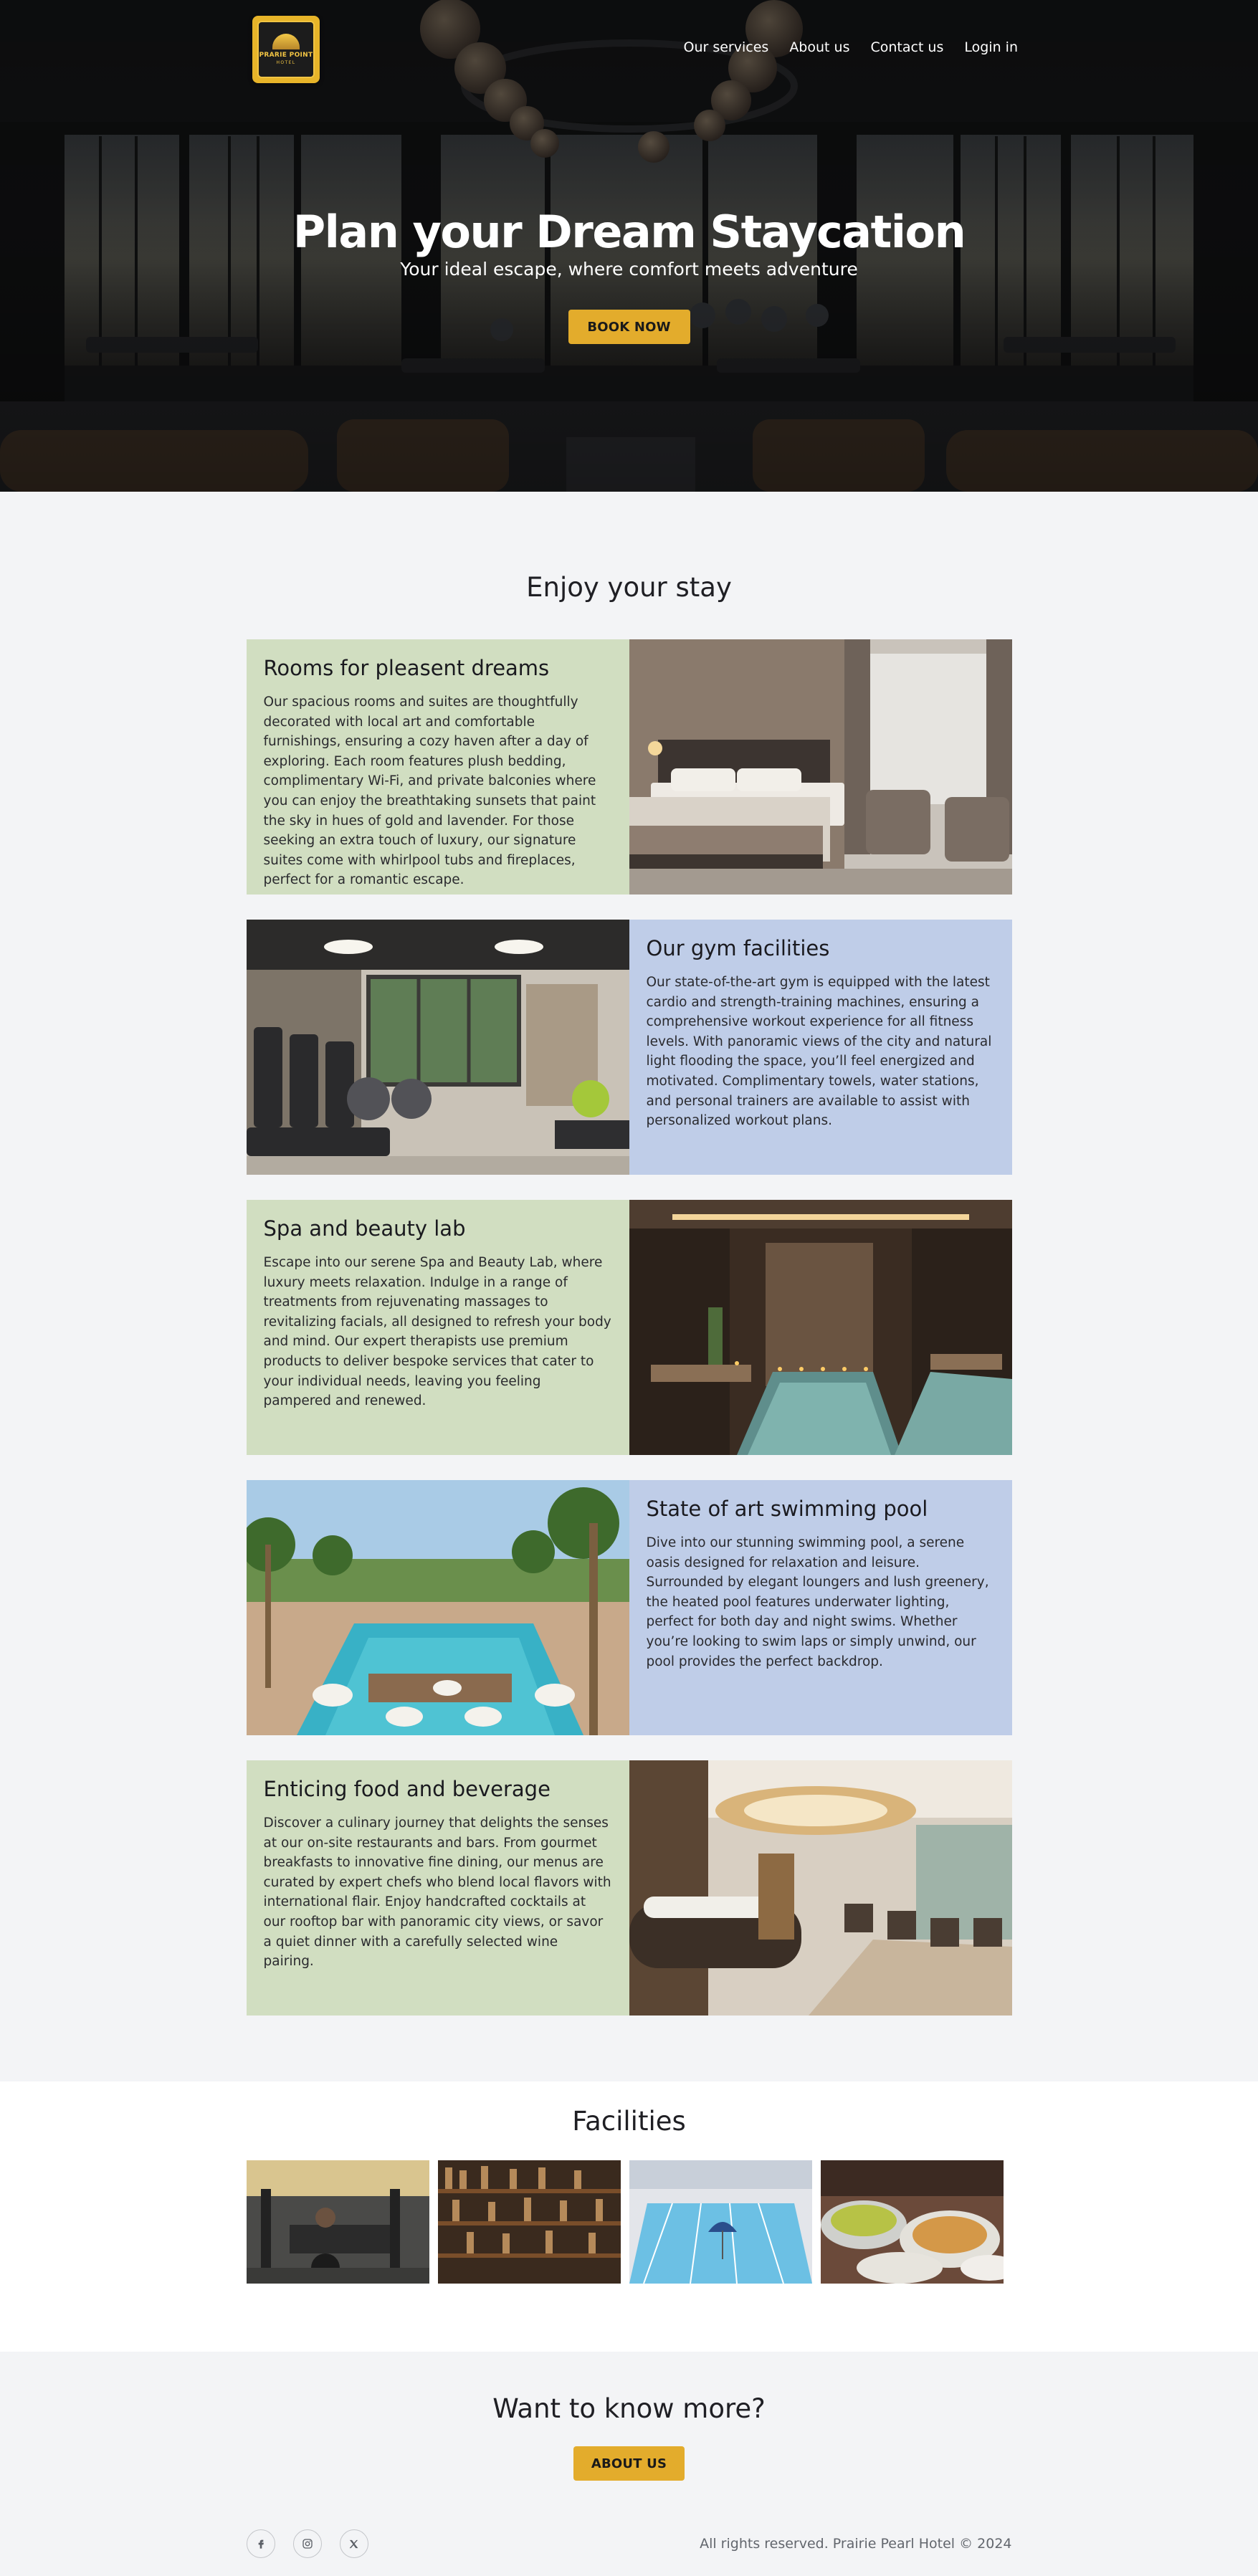 The width and height of the screenshot is (1258, 2576). Describe the element at coordinates (260, 2543) in the screenshot. I see `facebook-icon` at that location.